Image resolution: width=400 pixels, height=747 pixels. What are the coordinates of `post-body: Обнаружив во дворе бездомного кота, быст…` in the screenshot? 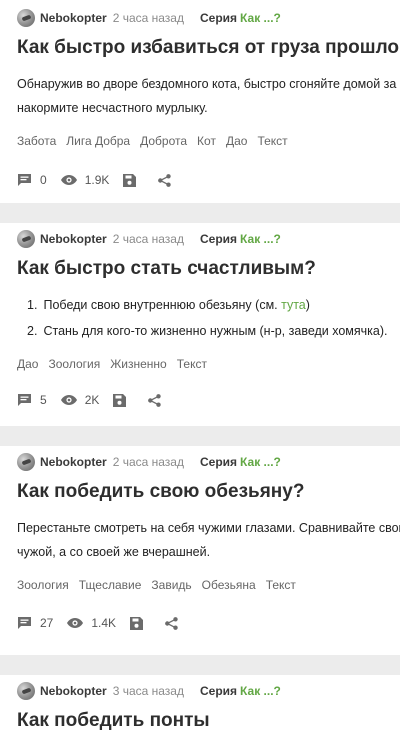 It's located at (208, 96).